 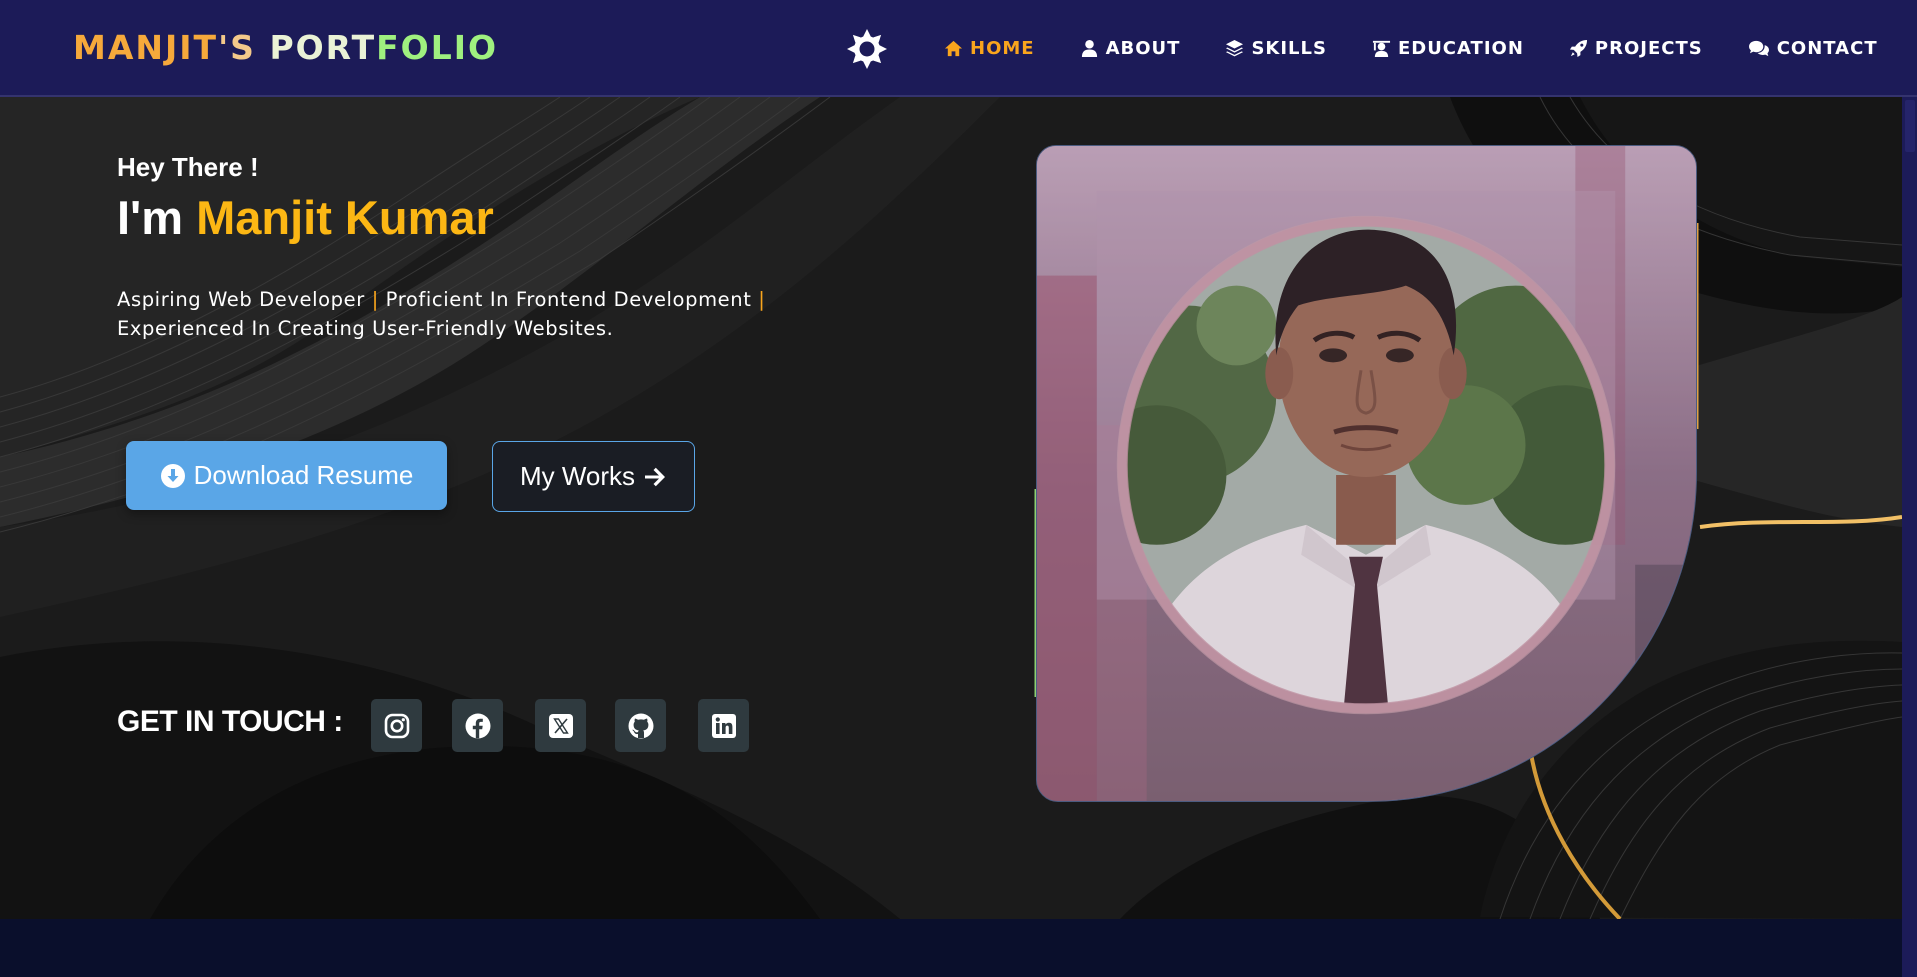 I want to click on tagline-part: Proficient In Frontend Development, so click(x=568, y=299).